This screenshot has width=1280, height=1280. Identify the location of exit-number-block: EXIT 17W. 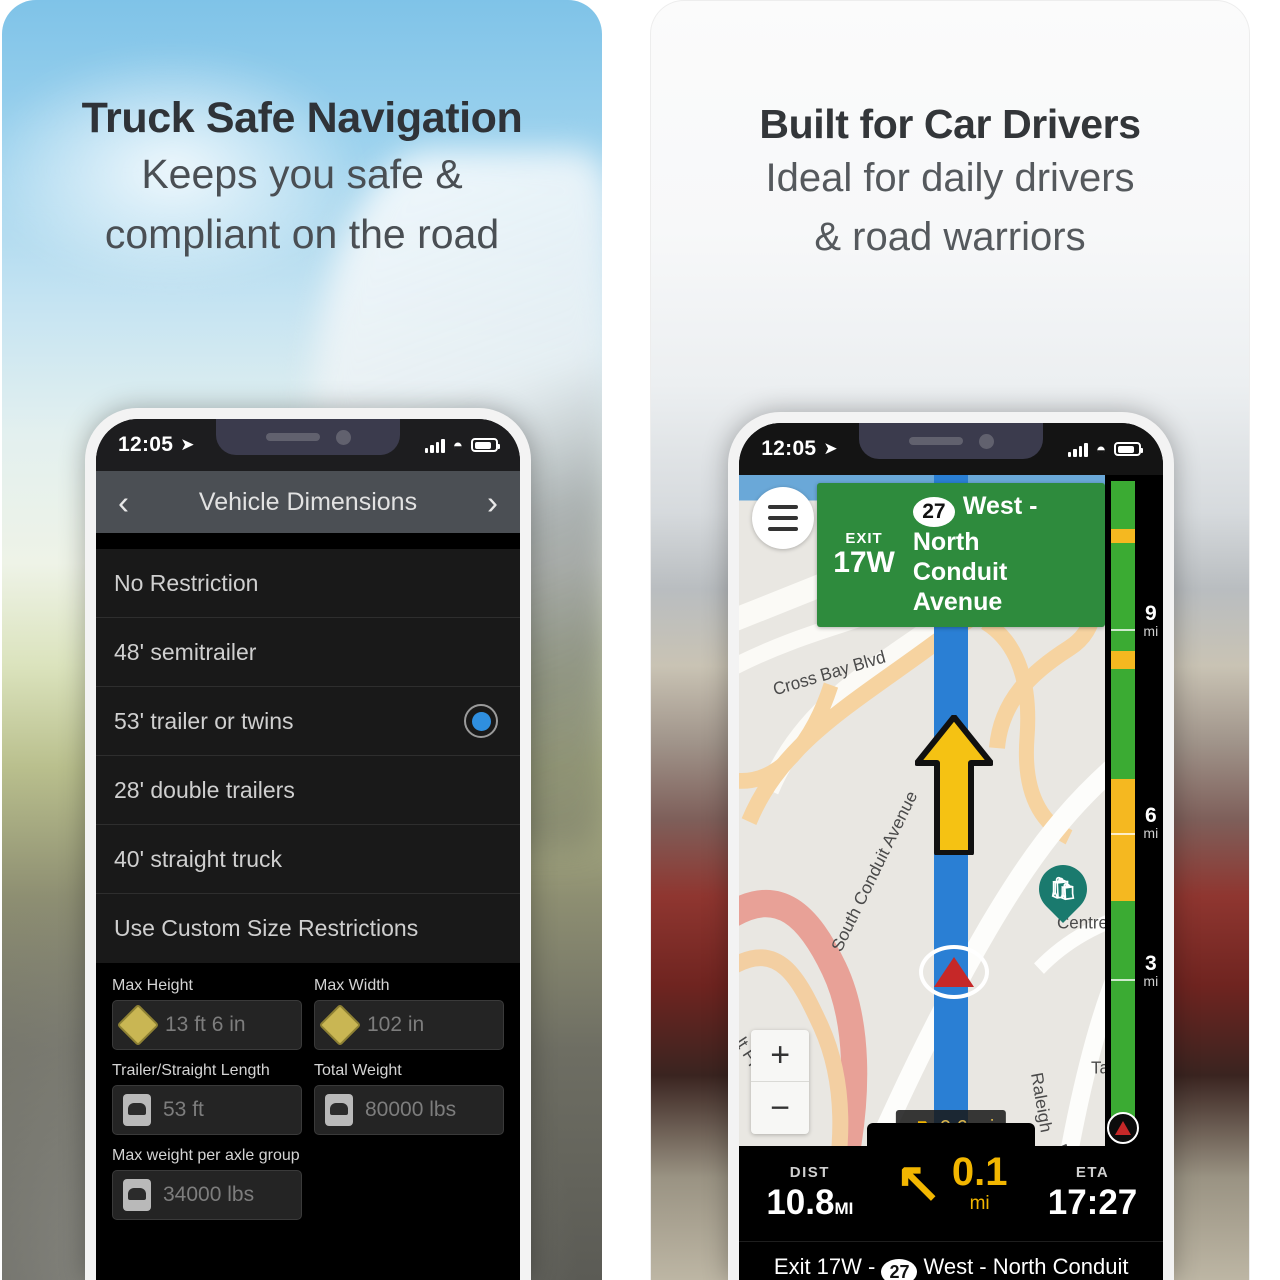
(864, 554).